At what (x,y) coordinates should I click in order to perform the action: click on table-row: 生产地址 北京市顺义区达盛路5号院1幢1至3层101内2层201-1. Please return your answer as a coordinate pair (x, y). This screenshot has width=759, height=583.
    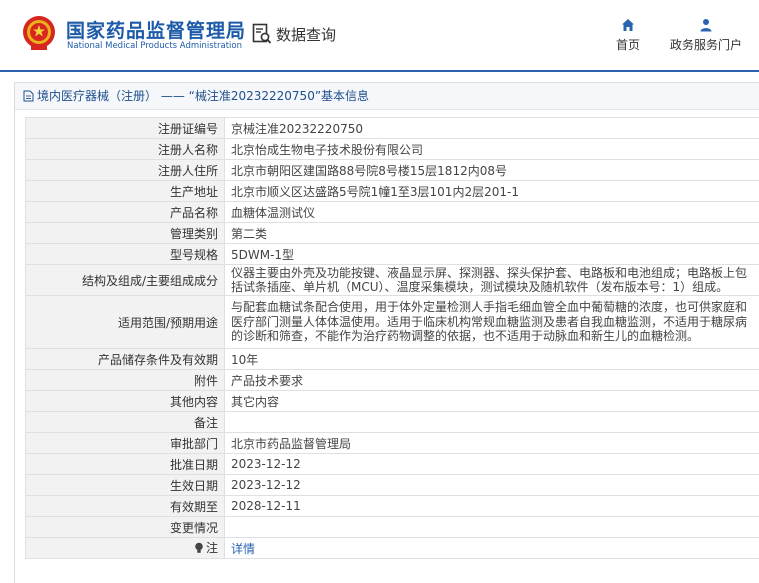
    Looking at the image, I should click on (392, 191).